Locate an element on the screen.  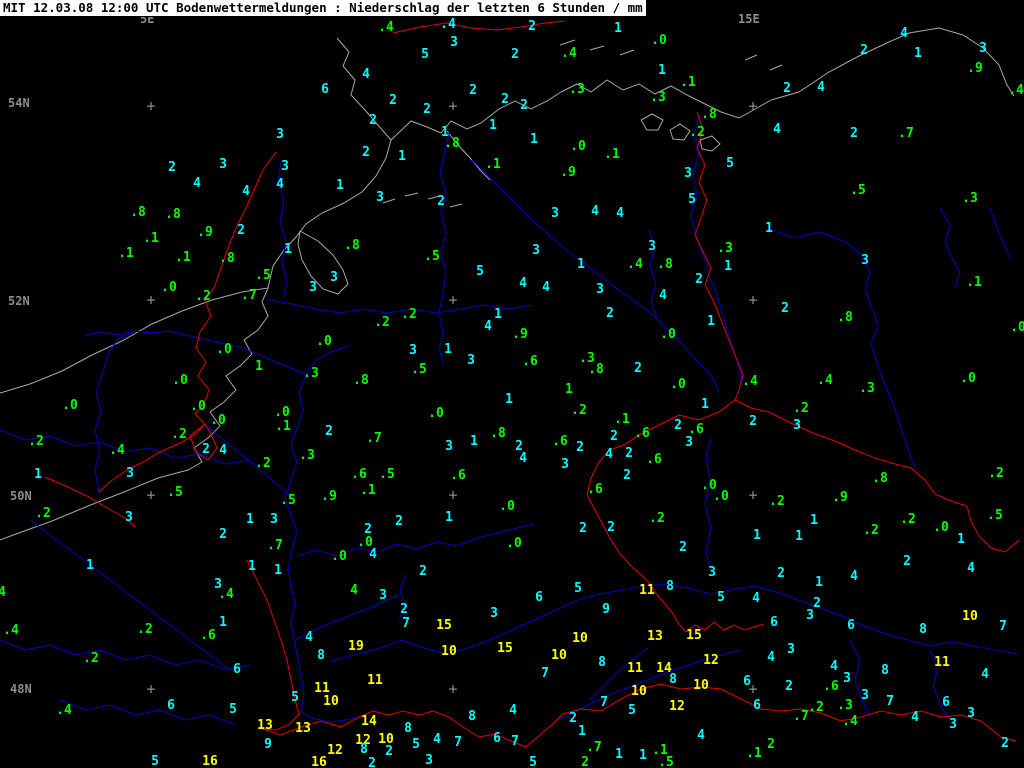
grid-coordinate-label: 52N is located at coordinates (19, 301).